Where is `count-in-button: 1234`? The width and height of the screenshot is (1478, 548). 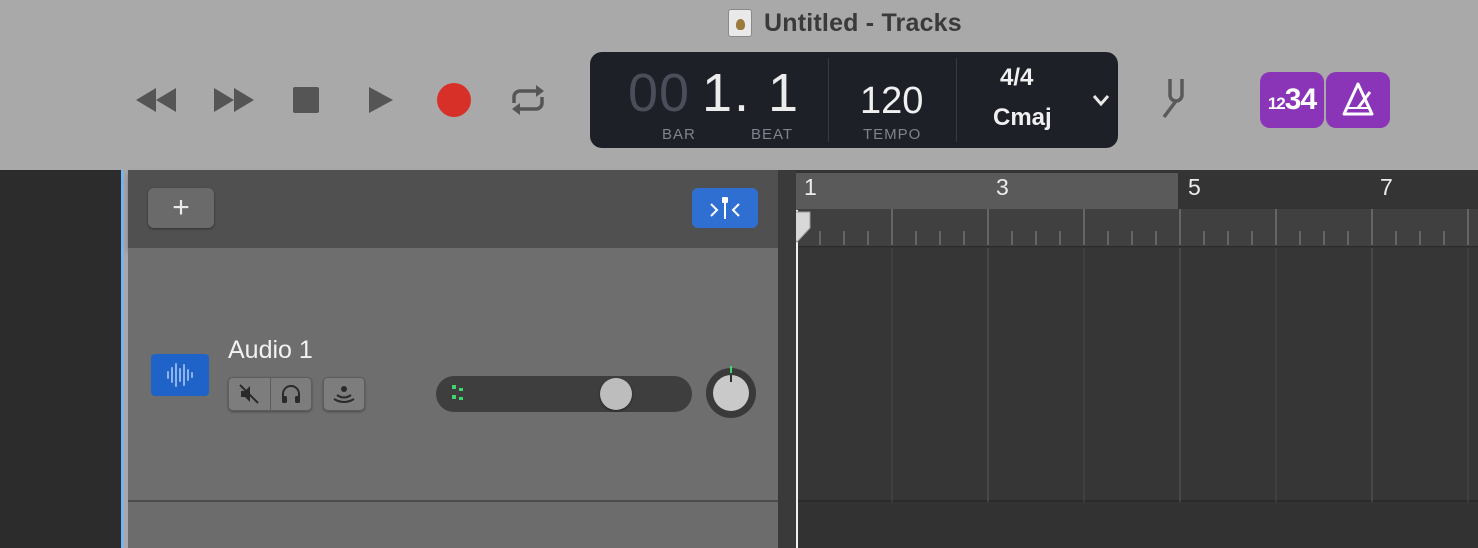
count-in-button: 1234 is located at coordinates (1292, 100).